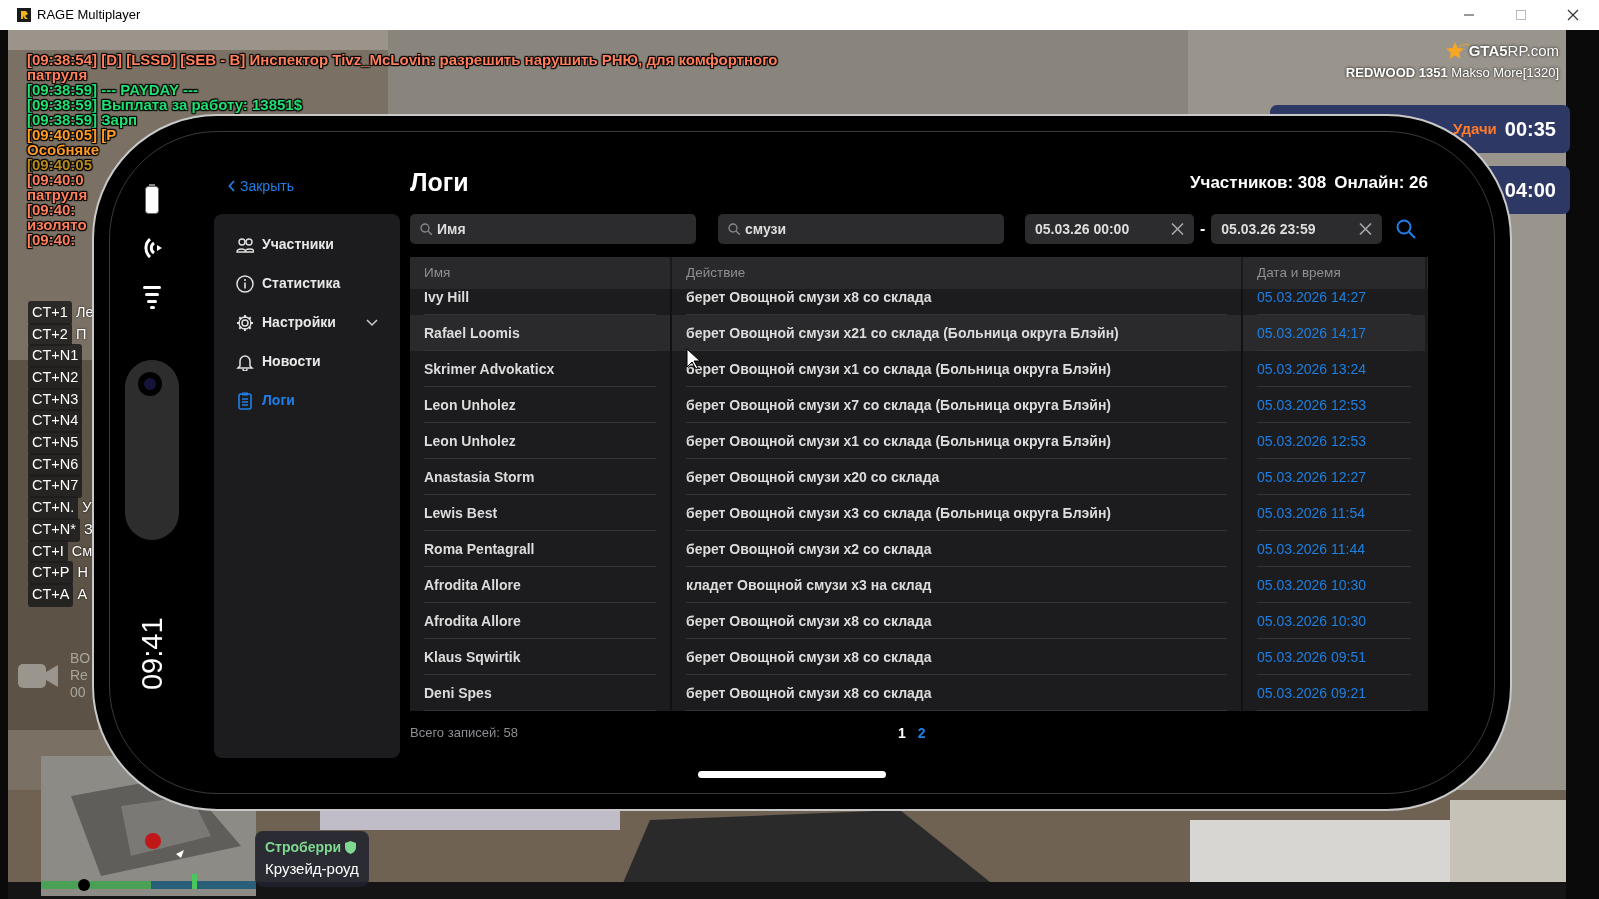  What do you see at coordinates (1573, 15) in the screenshot?
I see `close-icon` at bounding box center [1573, 15].